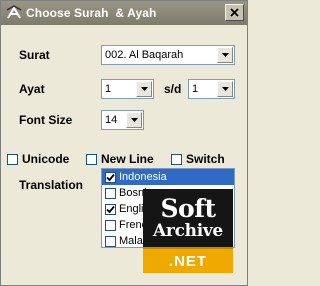 The height and width of the screenshot is (286, 320). I want to click on surat-value: 002. Al Baqarah, so click(144, 55).